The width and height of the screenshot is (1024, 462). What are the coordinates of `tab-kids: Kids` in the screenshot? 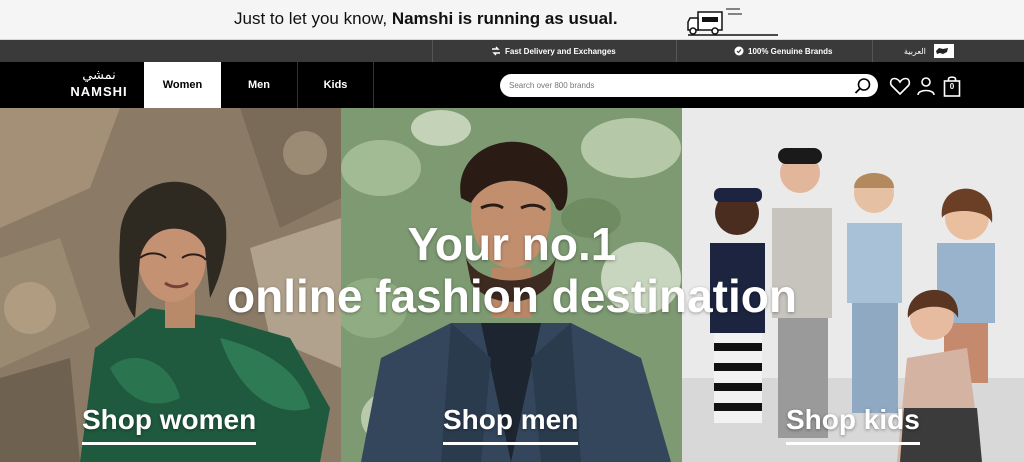 It's located at (335, 85).